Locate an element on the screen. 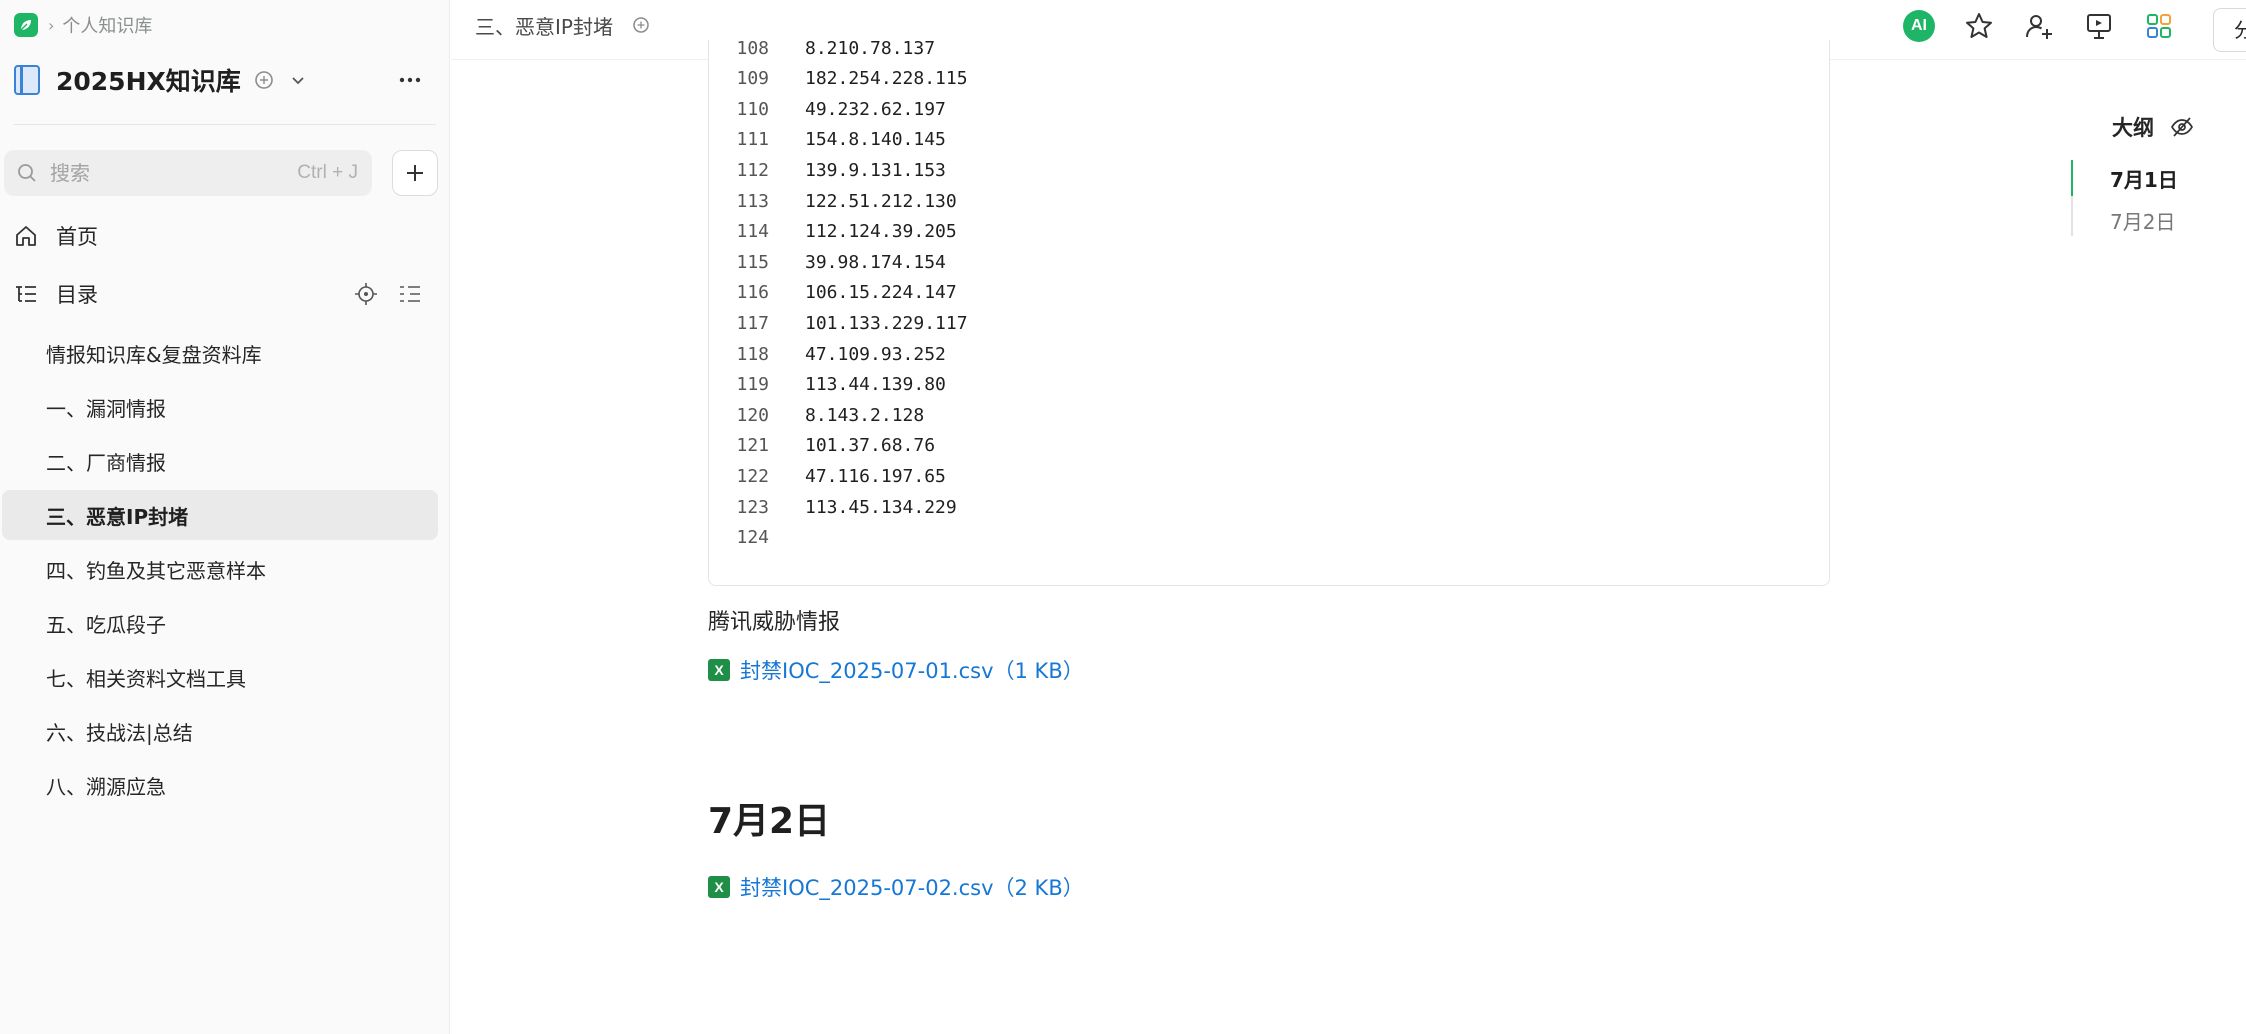  search-shortcut: Ctrl + J is located at coordinates (327, 172).